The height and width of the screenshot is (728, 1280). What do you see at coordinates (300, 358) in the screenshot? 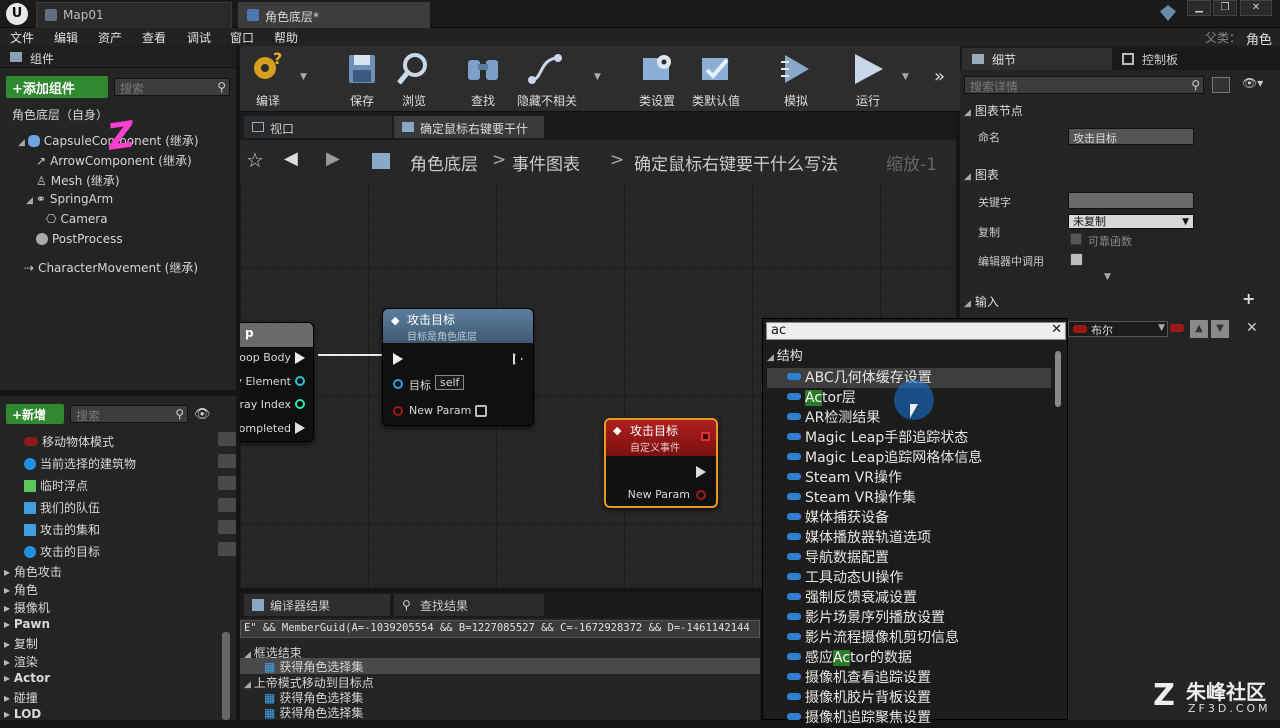
I see `exec-pin-icon` at bounding box center [300, 358].